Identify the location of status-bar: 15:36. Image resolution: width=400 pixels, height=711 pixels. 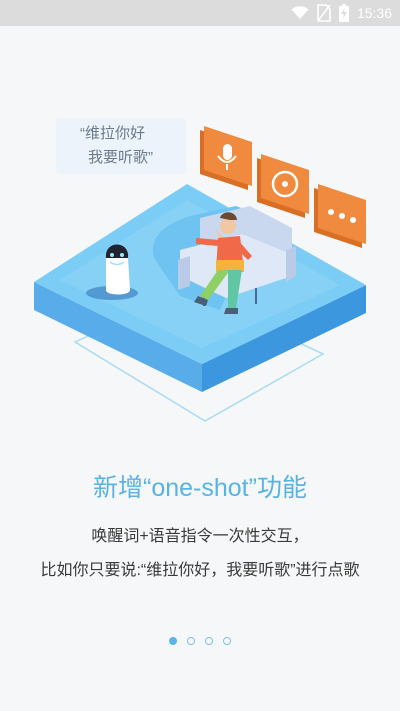
(200, 13).